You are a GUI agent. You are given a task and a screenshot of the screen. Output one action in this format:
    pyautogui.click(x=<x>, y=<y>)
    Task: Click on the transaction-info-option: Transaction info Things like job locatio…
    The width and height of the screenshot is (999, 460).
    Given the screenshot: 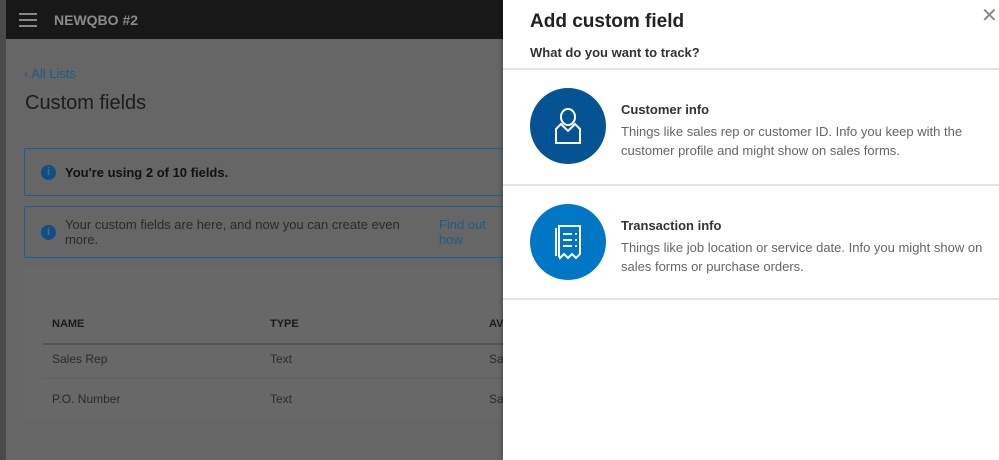 What is the action you would take?
    pyautogui.click(x=751, y=242)
    